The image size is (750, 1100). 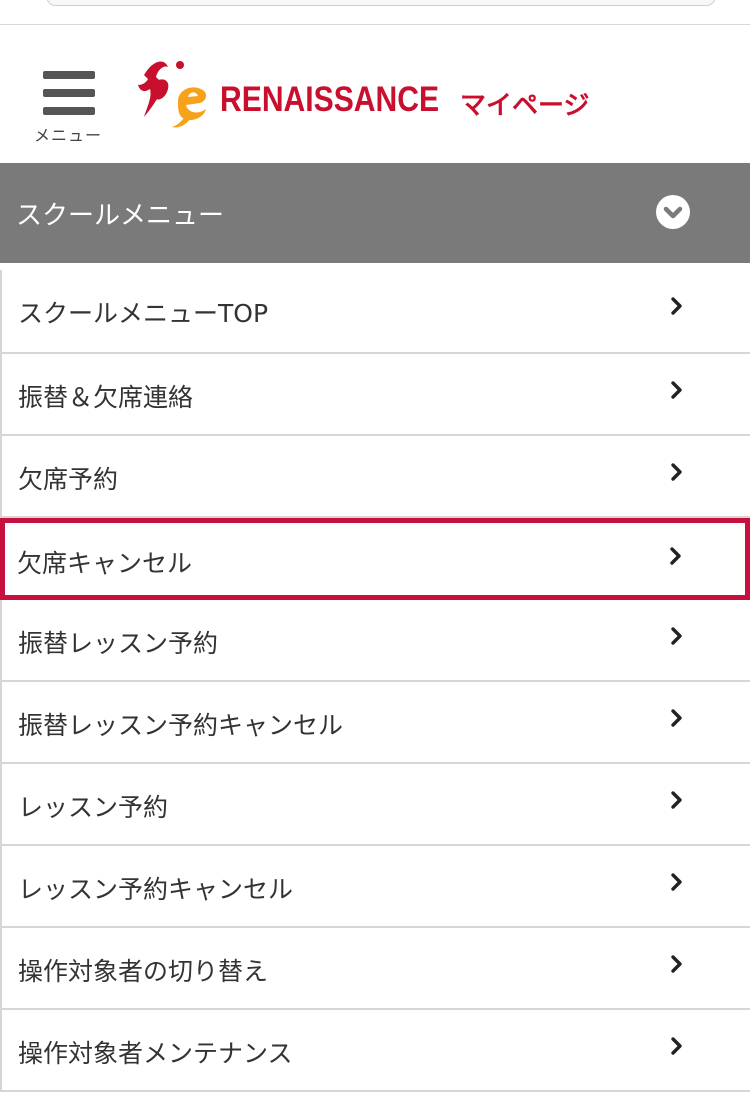 I want to click on menu-item-label: 振替レッスン予約, so click(x=118, y=643).